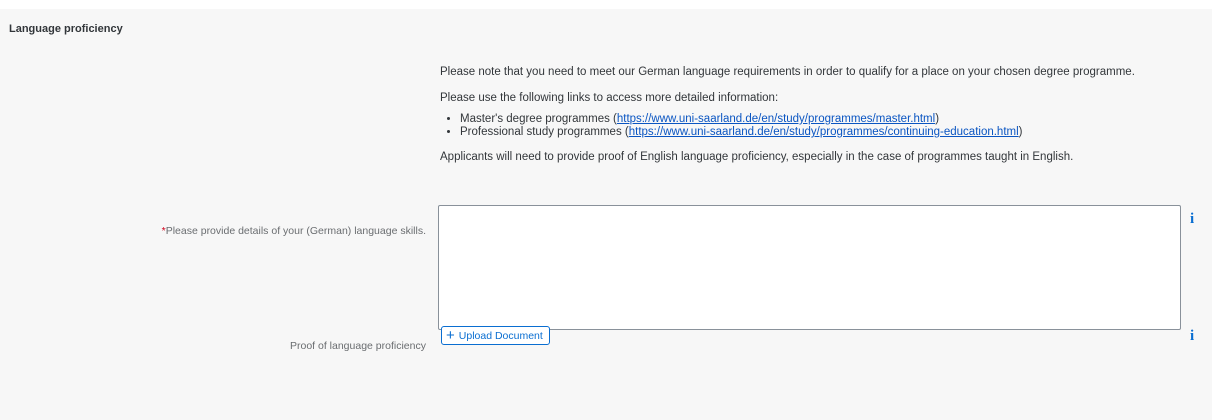  Describe the element at coordinates (66, 29) in the screenshot. I see `section-title: Language proficiency` at that location.